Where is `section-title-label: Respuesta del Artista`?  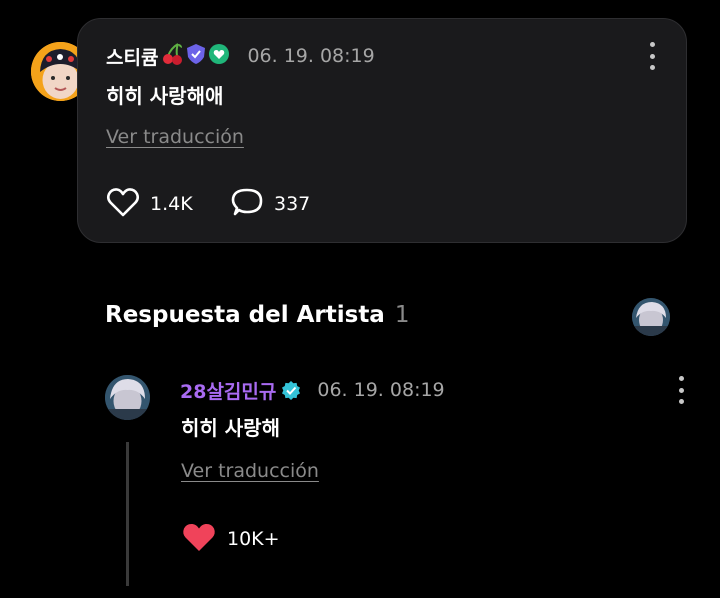
section-title-label: Respuesta del Artista is located at coordinates (245, 315).